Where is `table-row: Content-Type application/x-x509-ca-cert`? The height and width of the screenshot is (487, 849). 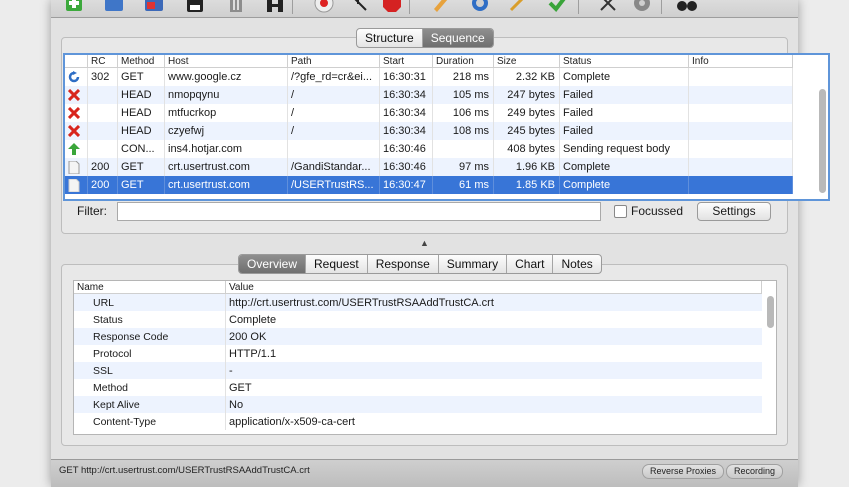 table-row: Content-Type application/x-x509-ca-cert is located at coordinates (418, 421).